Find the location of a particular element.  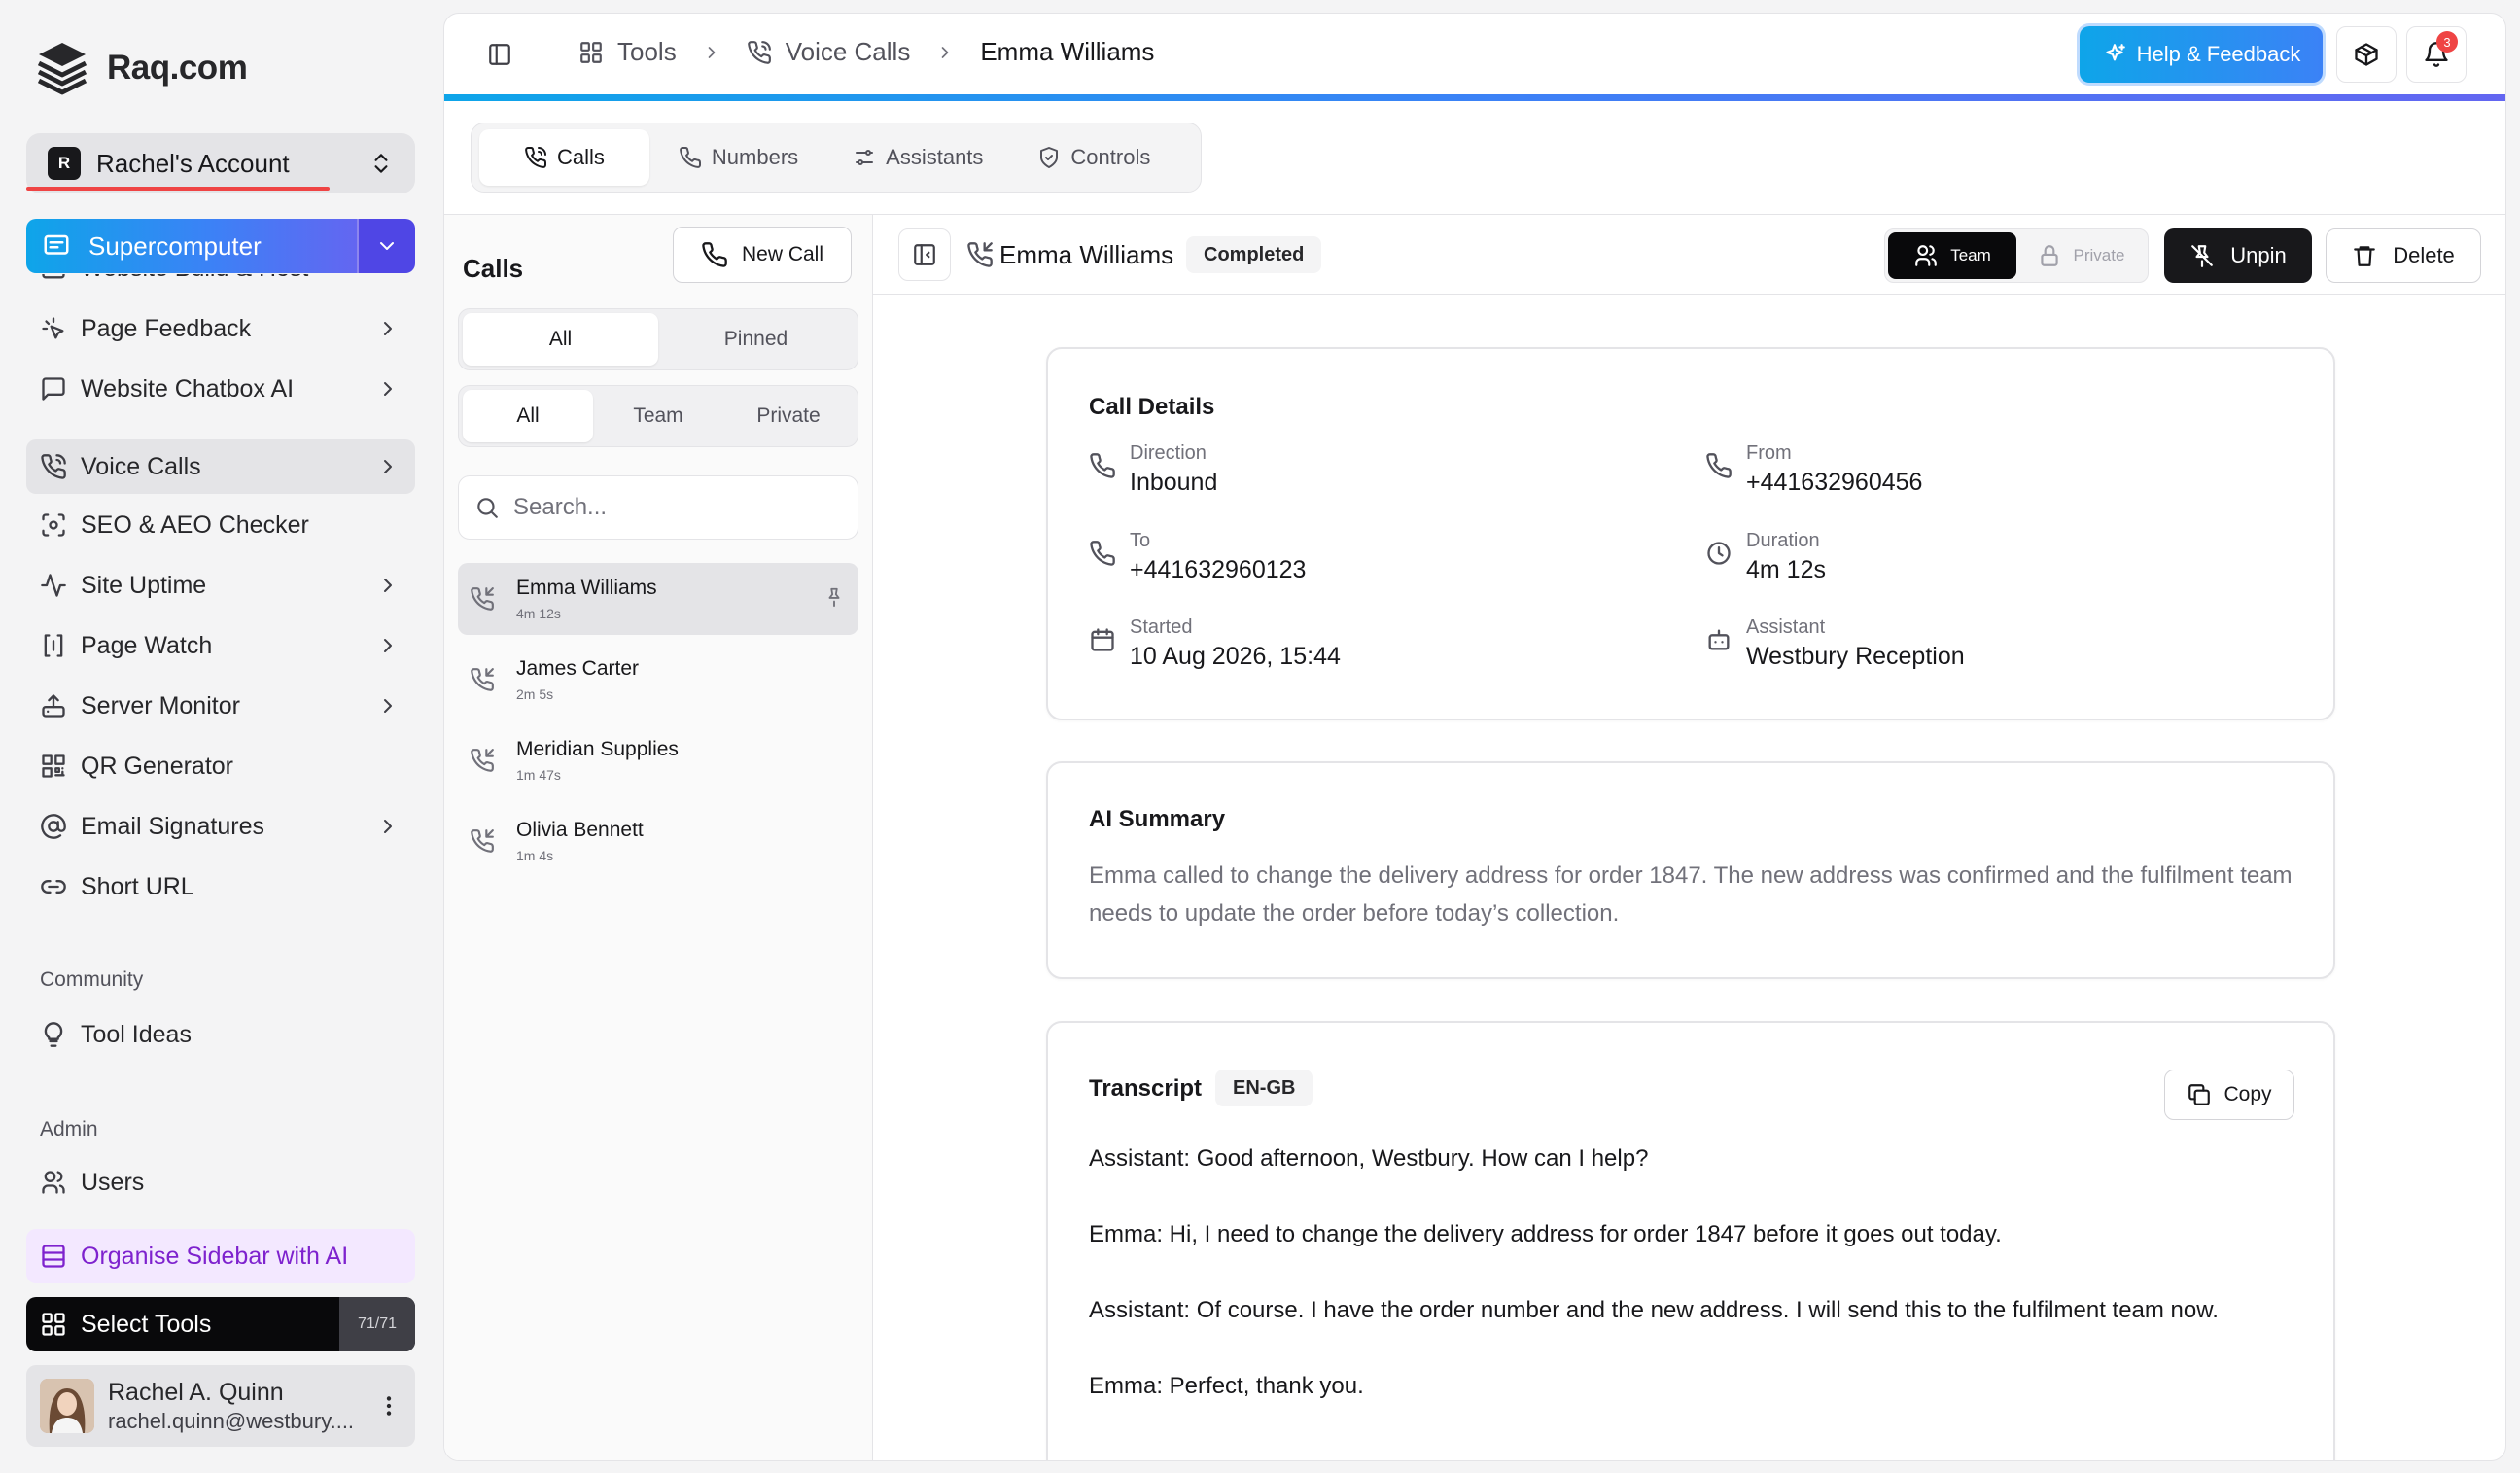

sidebar-item-seo-checker: SEO & AEO Checker is located at coordinates (220, 525).